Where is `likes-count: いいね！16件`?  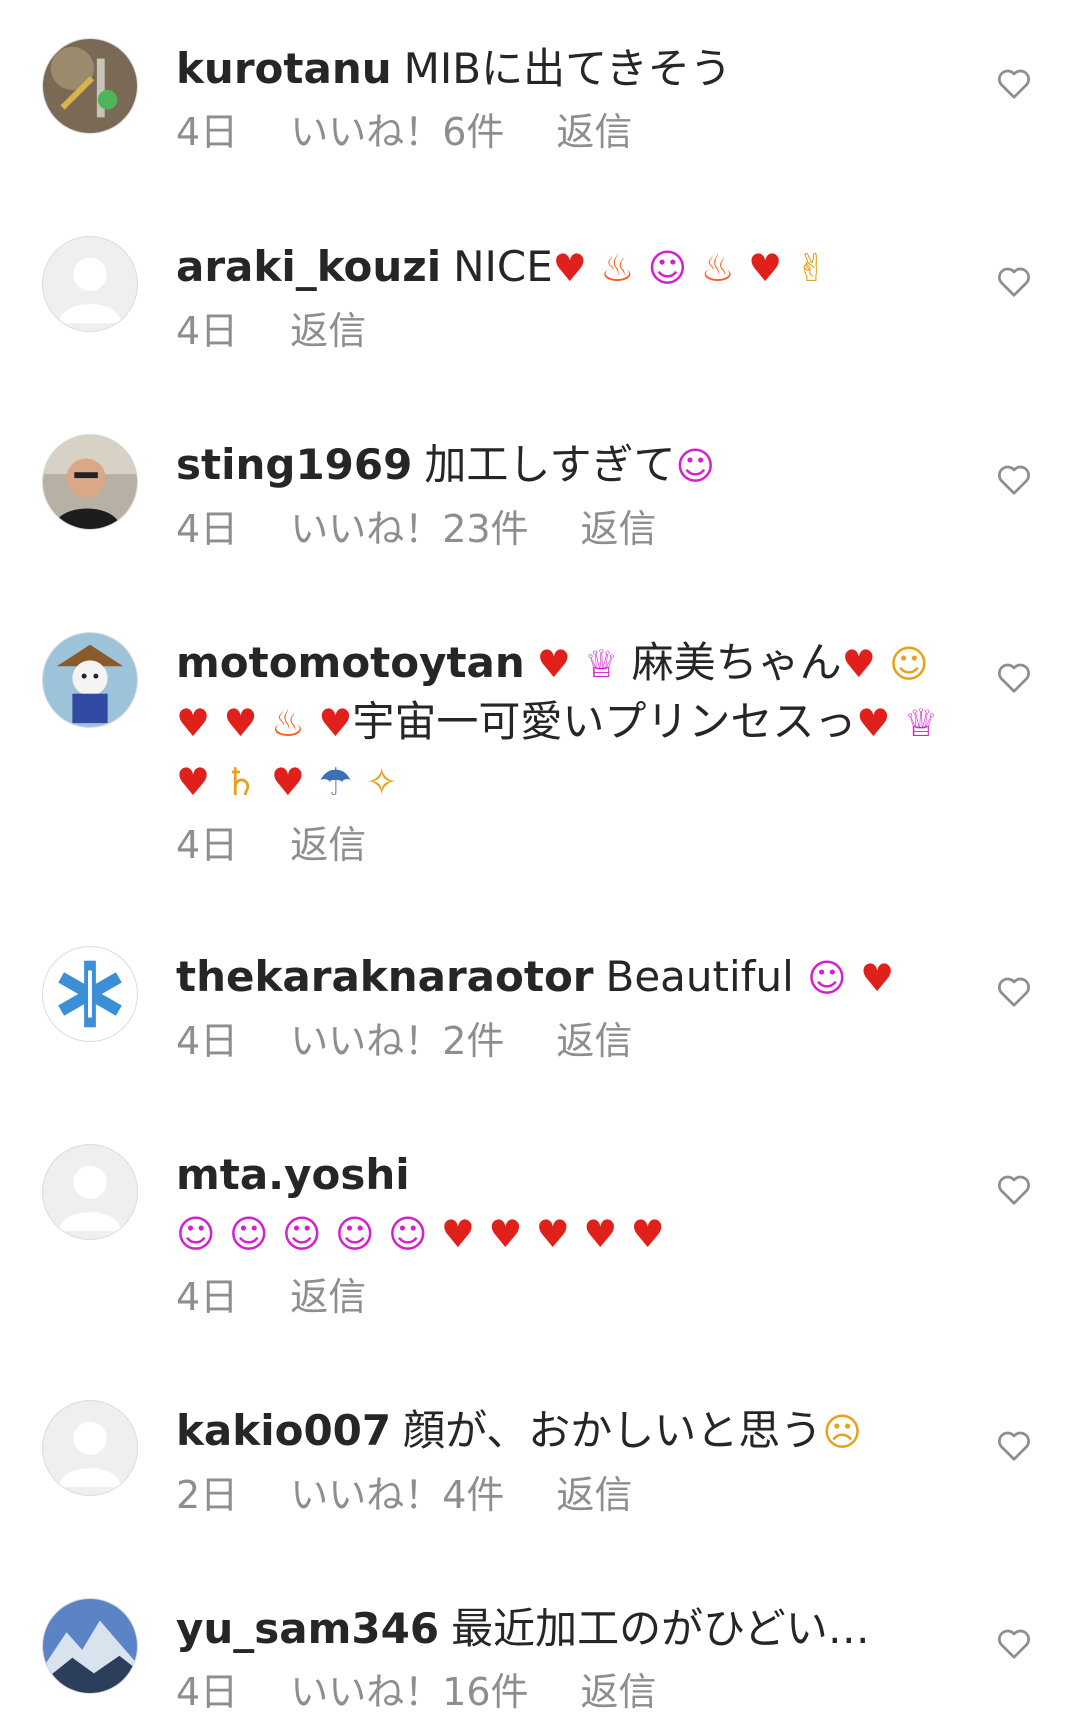 likes-count: いいね！16件 is located at coordinates (409, 1692).